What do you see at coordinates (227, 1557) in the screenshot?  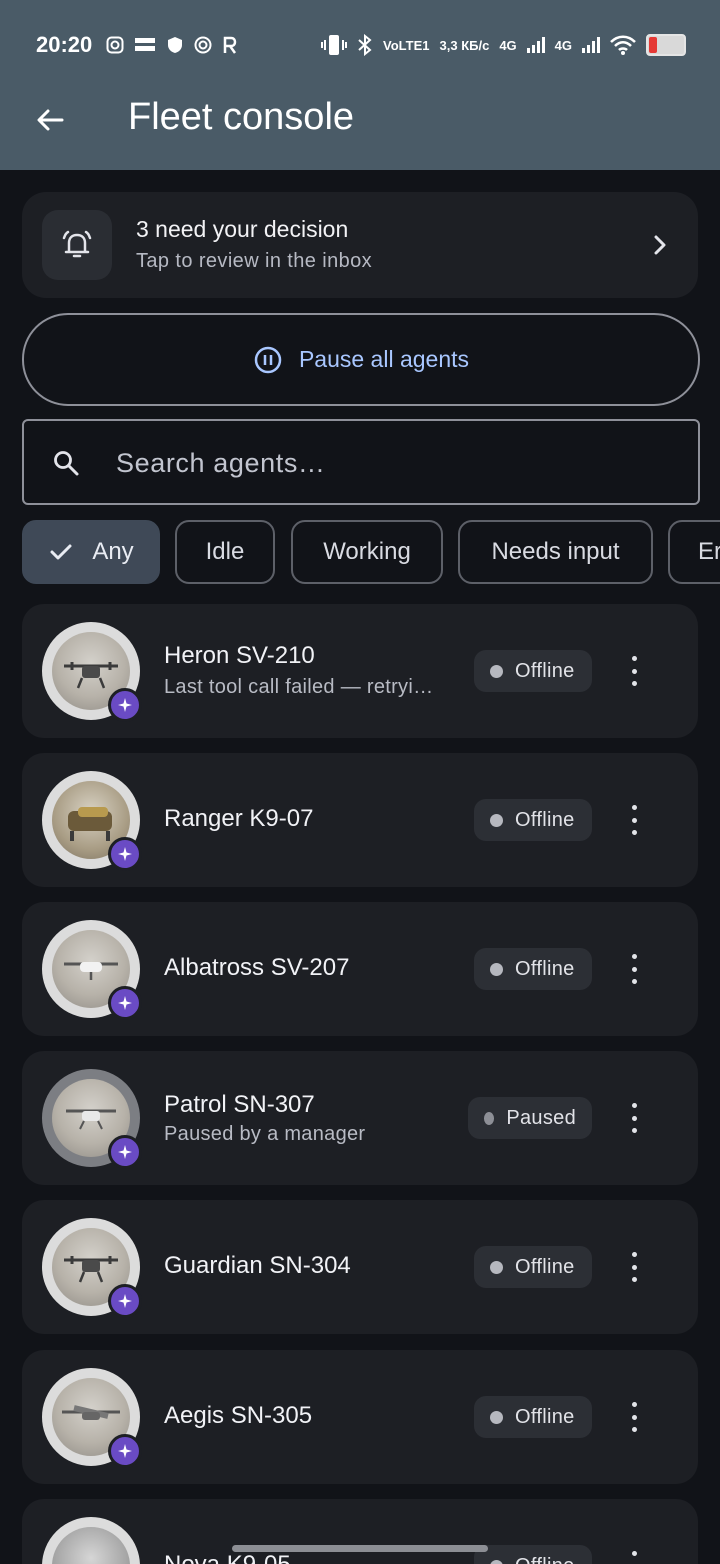 I see `agent-name: Nova K9-05` at bounding box center [227, 1557].